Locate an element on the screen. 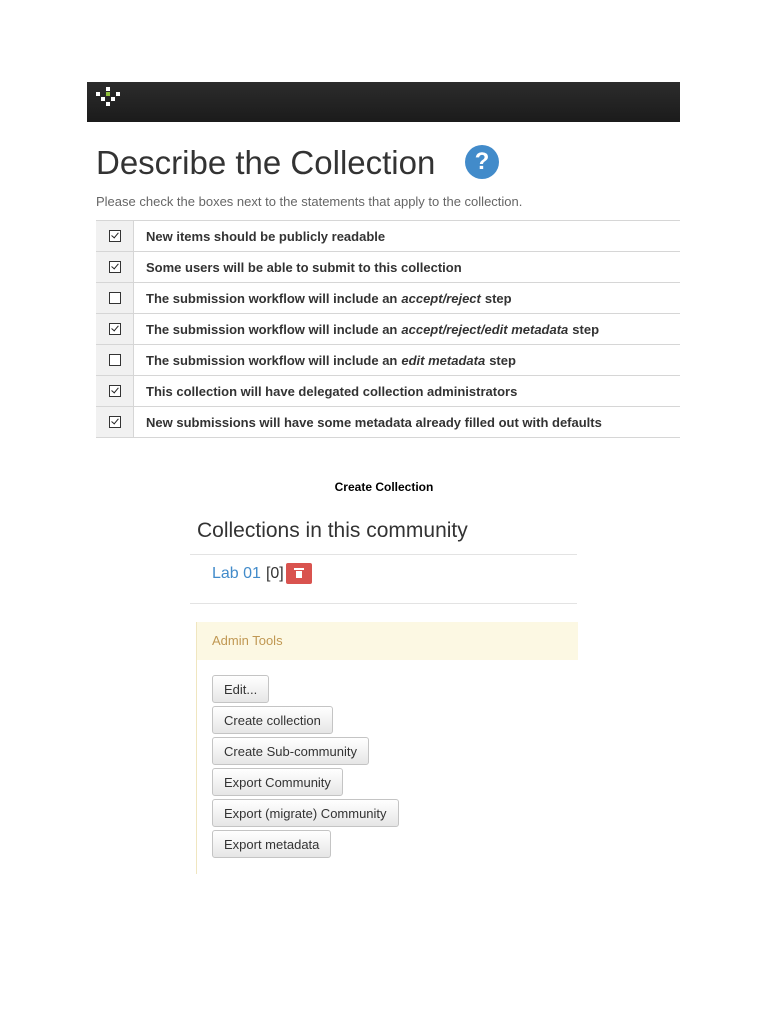  collection-list-item: Lab 01 [0] is located at coordinates (262, 573).